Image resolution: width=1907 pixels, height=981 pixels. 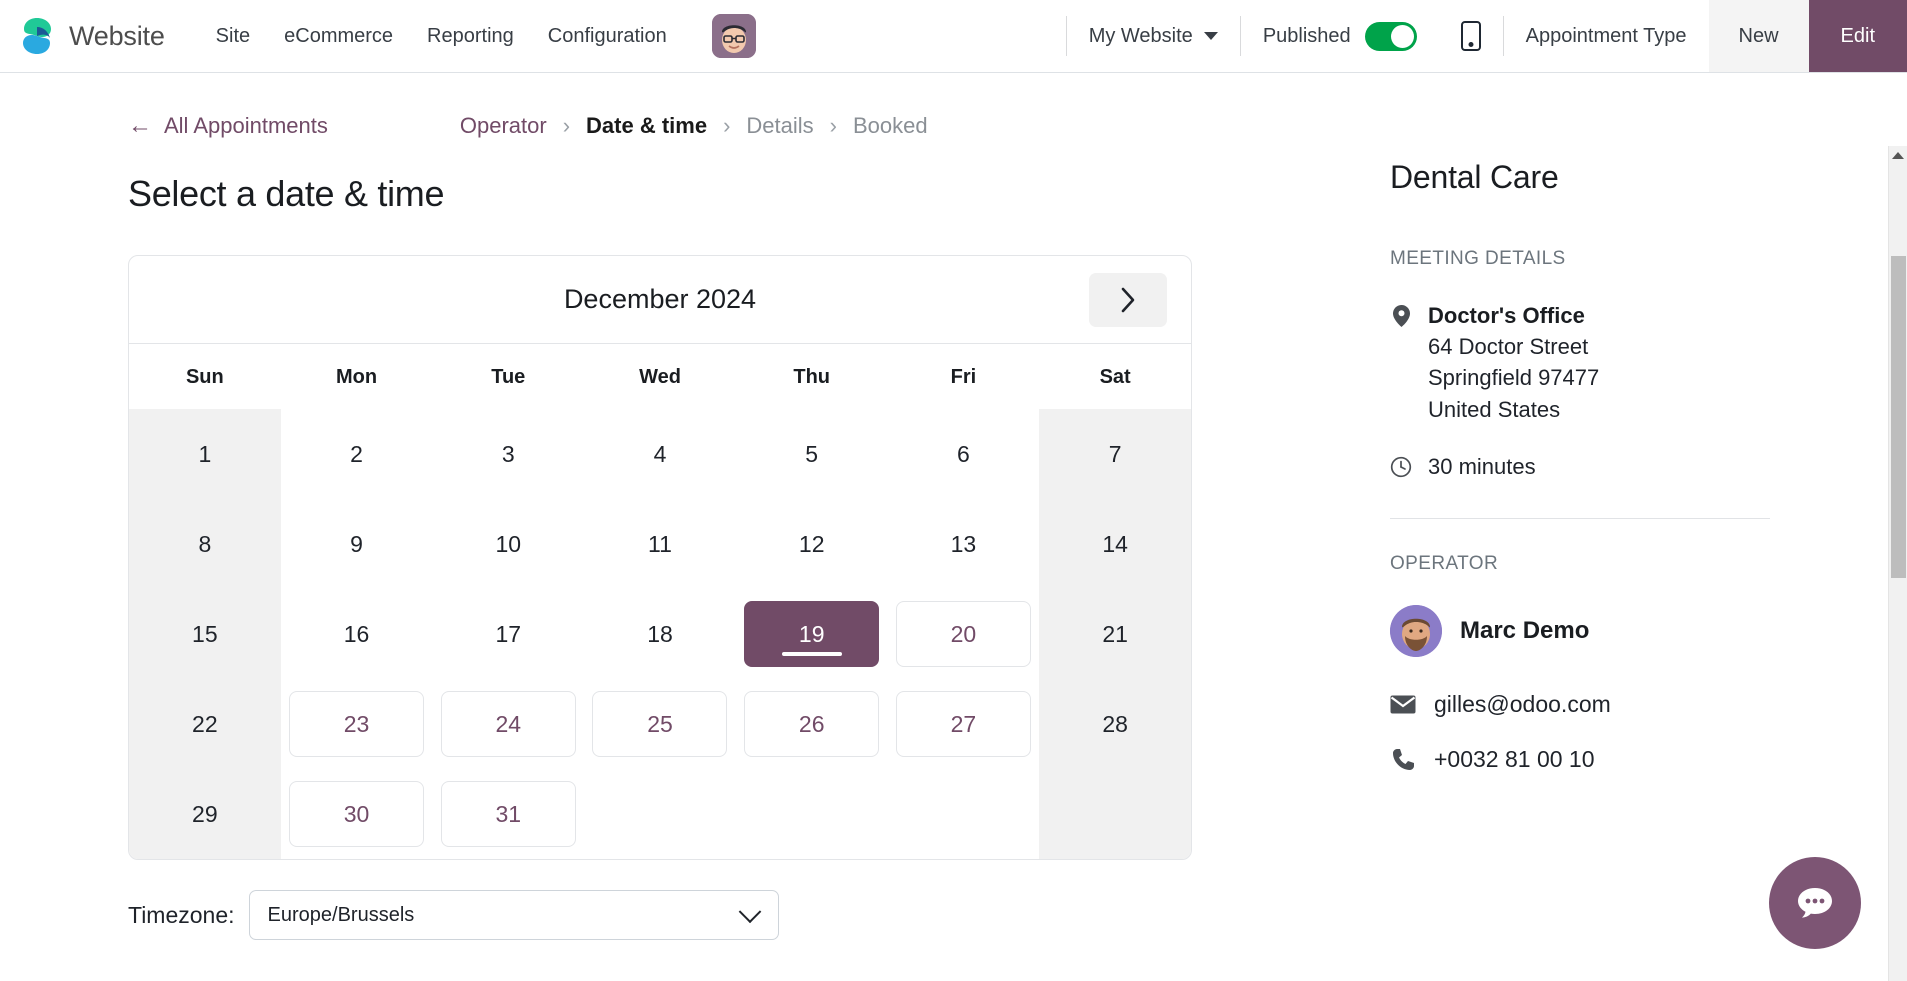 I want to click on timezone-label: Timezone:, so click(x=181, y=914).